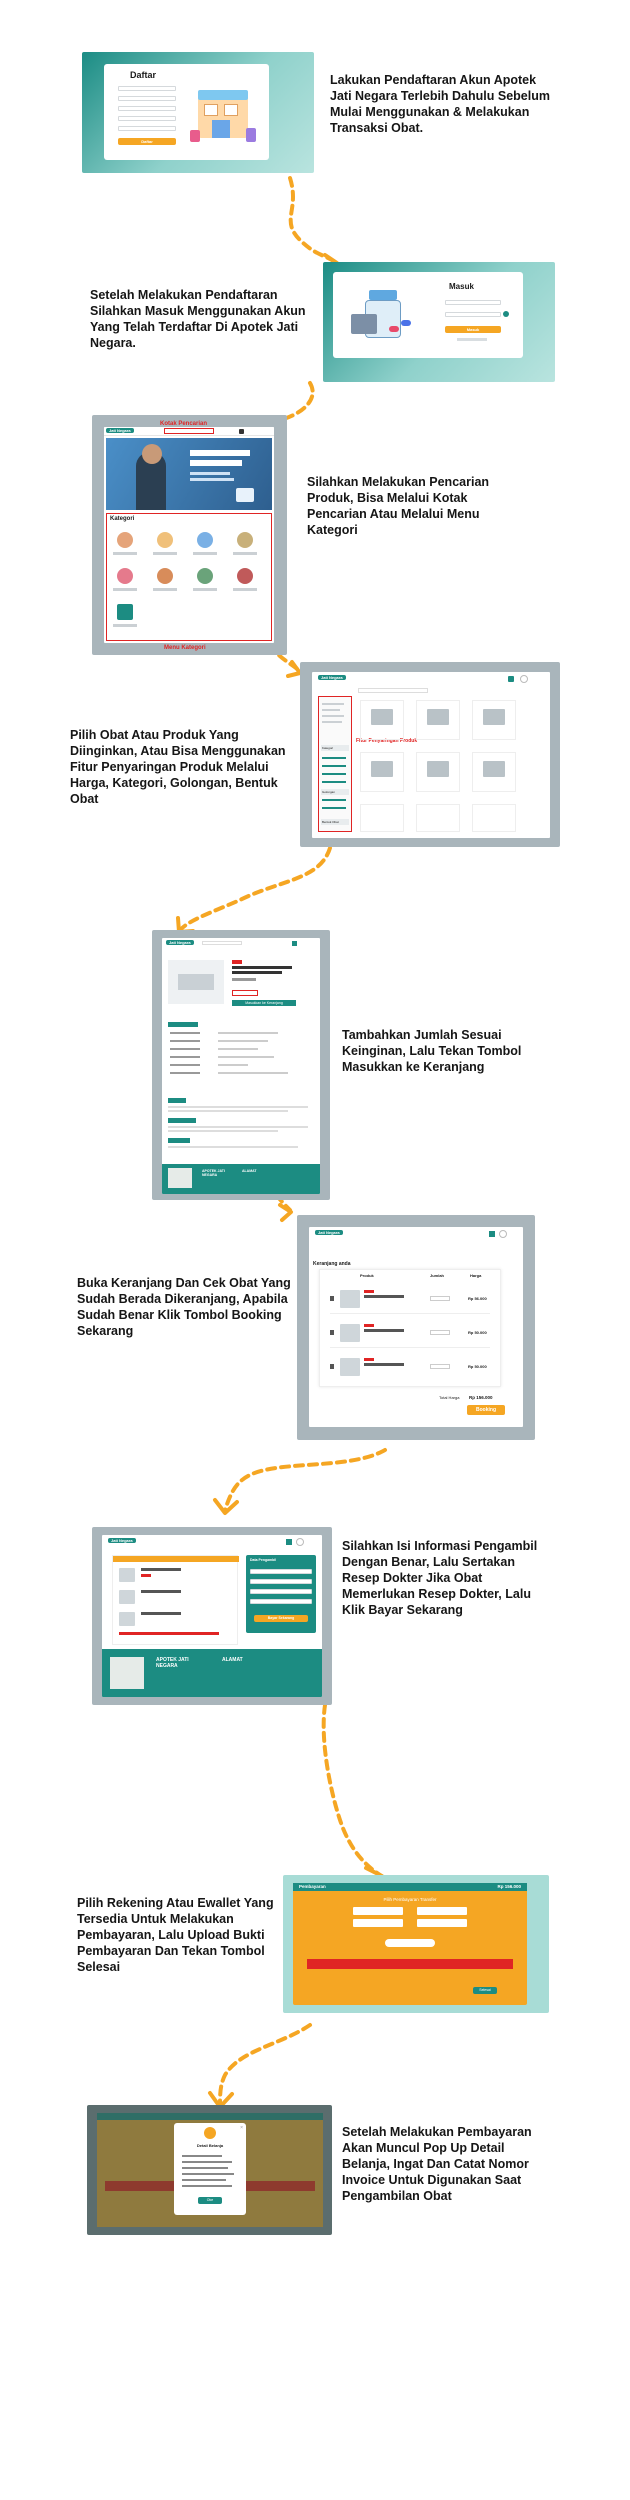  What do you see at coordinates (125, 540) in the screenshot?
I see `category-obat` at bounding box center [125, 540].